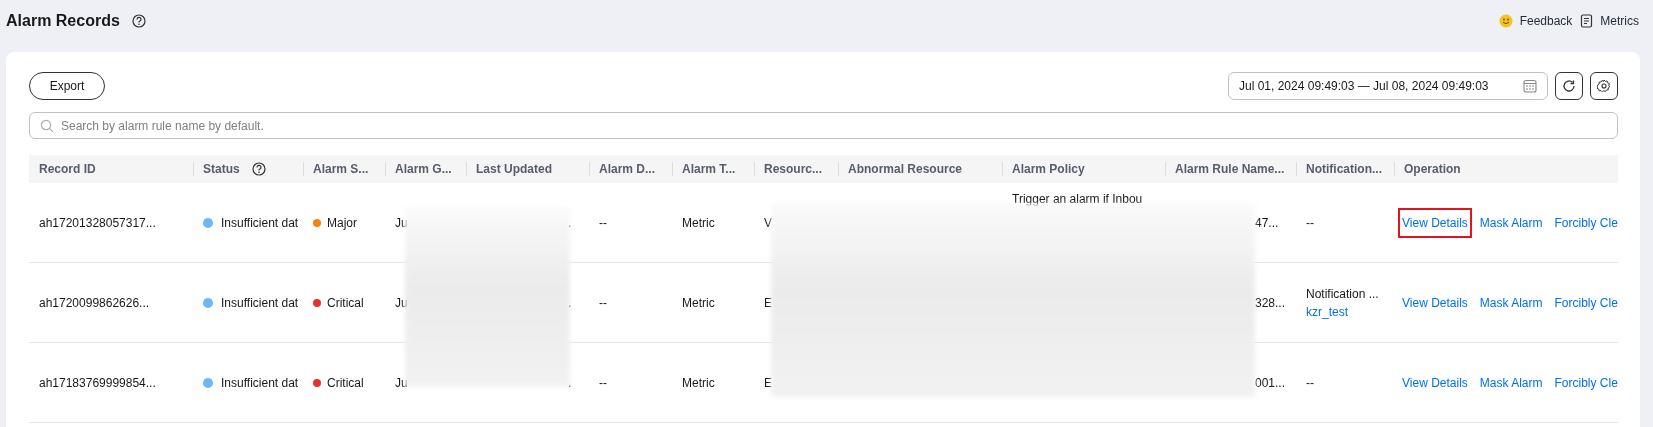  What do you see at coordinates (1327, 311) in the screenshot?
I see `notification-link: kzr_test` at bounding box center [1327, 311].